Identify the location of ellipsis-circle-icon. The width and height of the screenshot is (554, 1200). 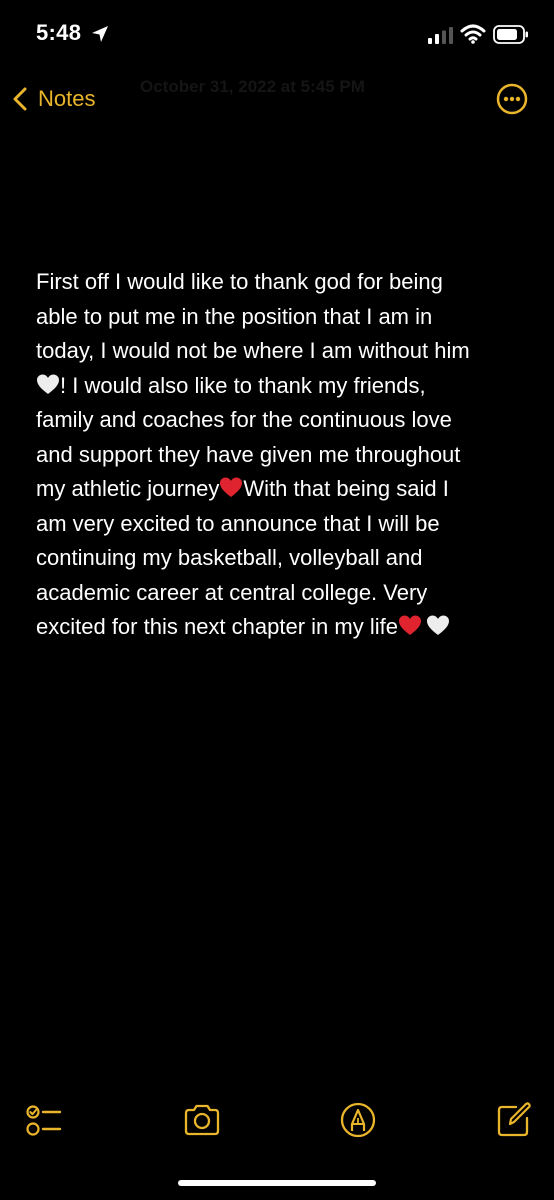
(512, 99).